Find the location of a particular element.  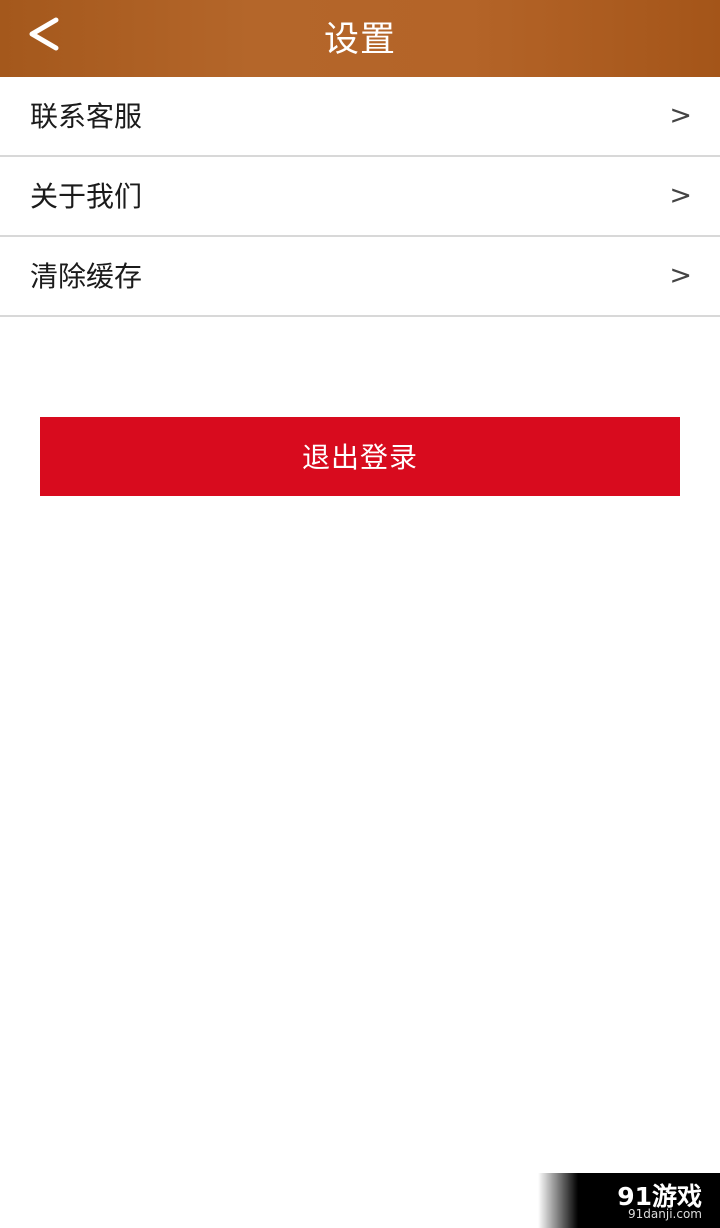

menu-item-label: 清除缓存 is located at coordinates (86, 276).